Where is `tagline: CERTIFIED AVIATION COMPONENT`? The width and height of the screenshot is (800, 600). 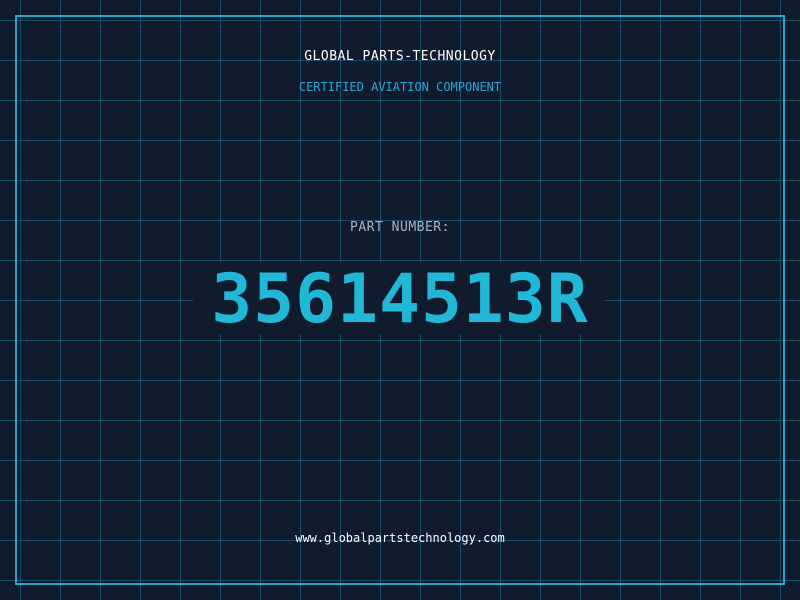
tagline: CERTIFIED AVIATION COMPONENT is located at coordinates (400, 87).